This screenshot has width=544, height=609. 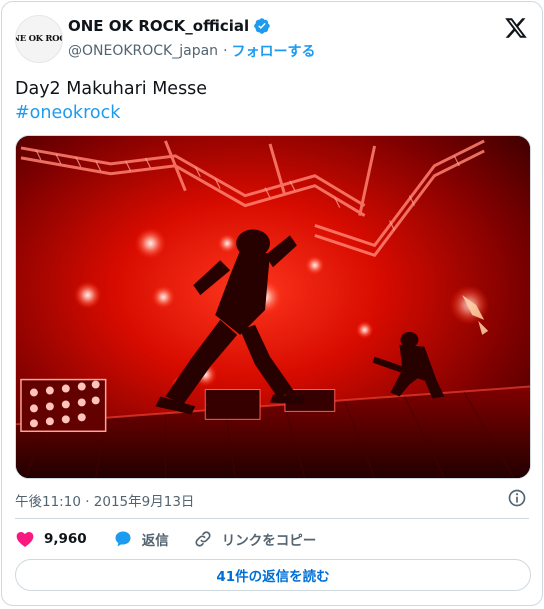 What do you see at coordinates (269, 541) in the screenshot?
I see `copy-link-label: リンクをコピー` at bounding box center [269, 541].